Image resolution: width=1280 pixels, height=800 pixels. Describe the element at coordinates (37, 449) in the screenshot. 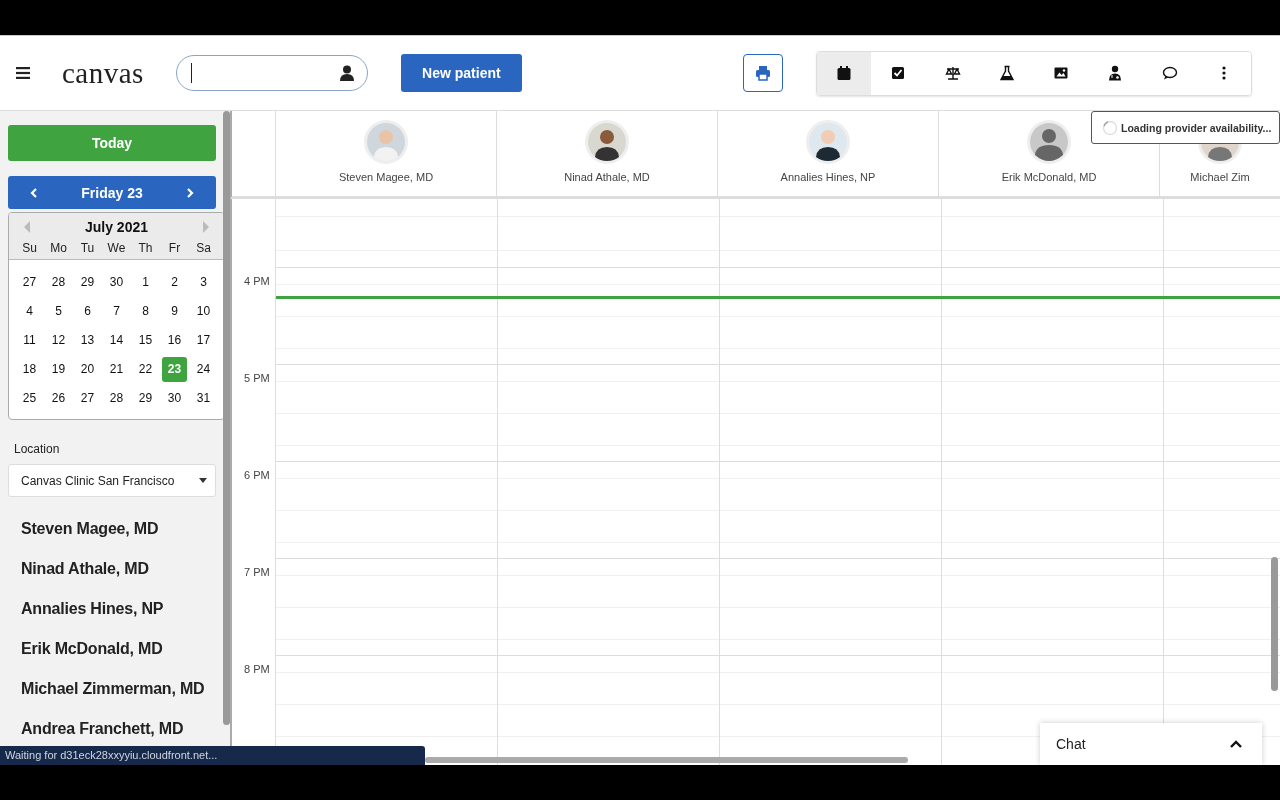

I see `location-label: Location` at that location.